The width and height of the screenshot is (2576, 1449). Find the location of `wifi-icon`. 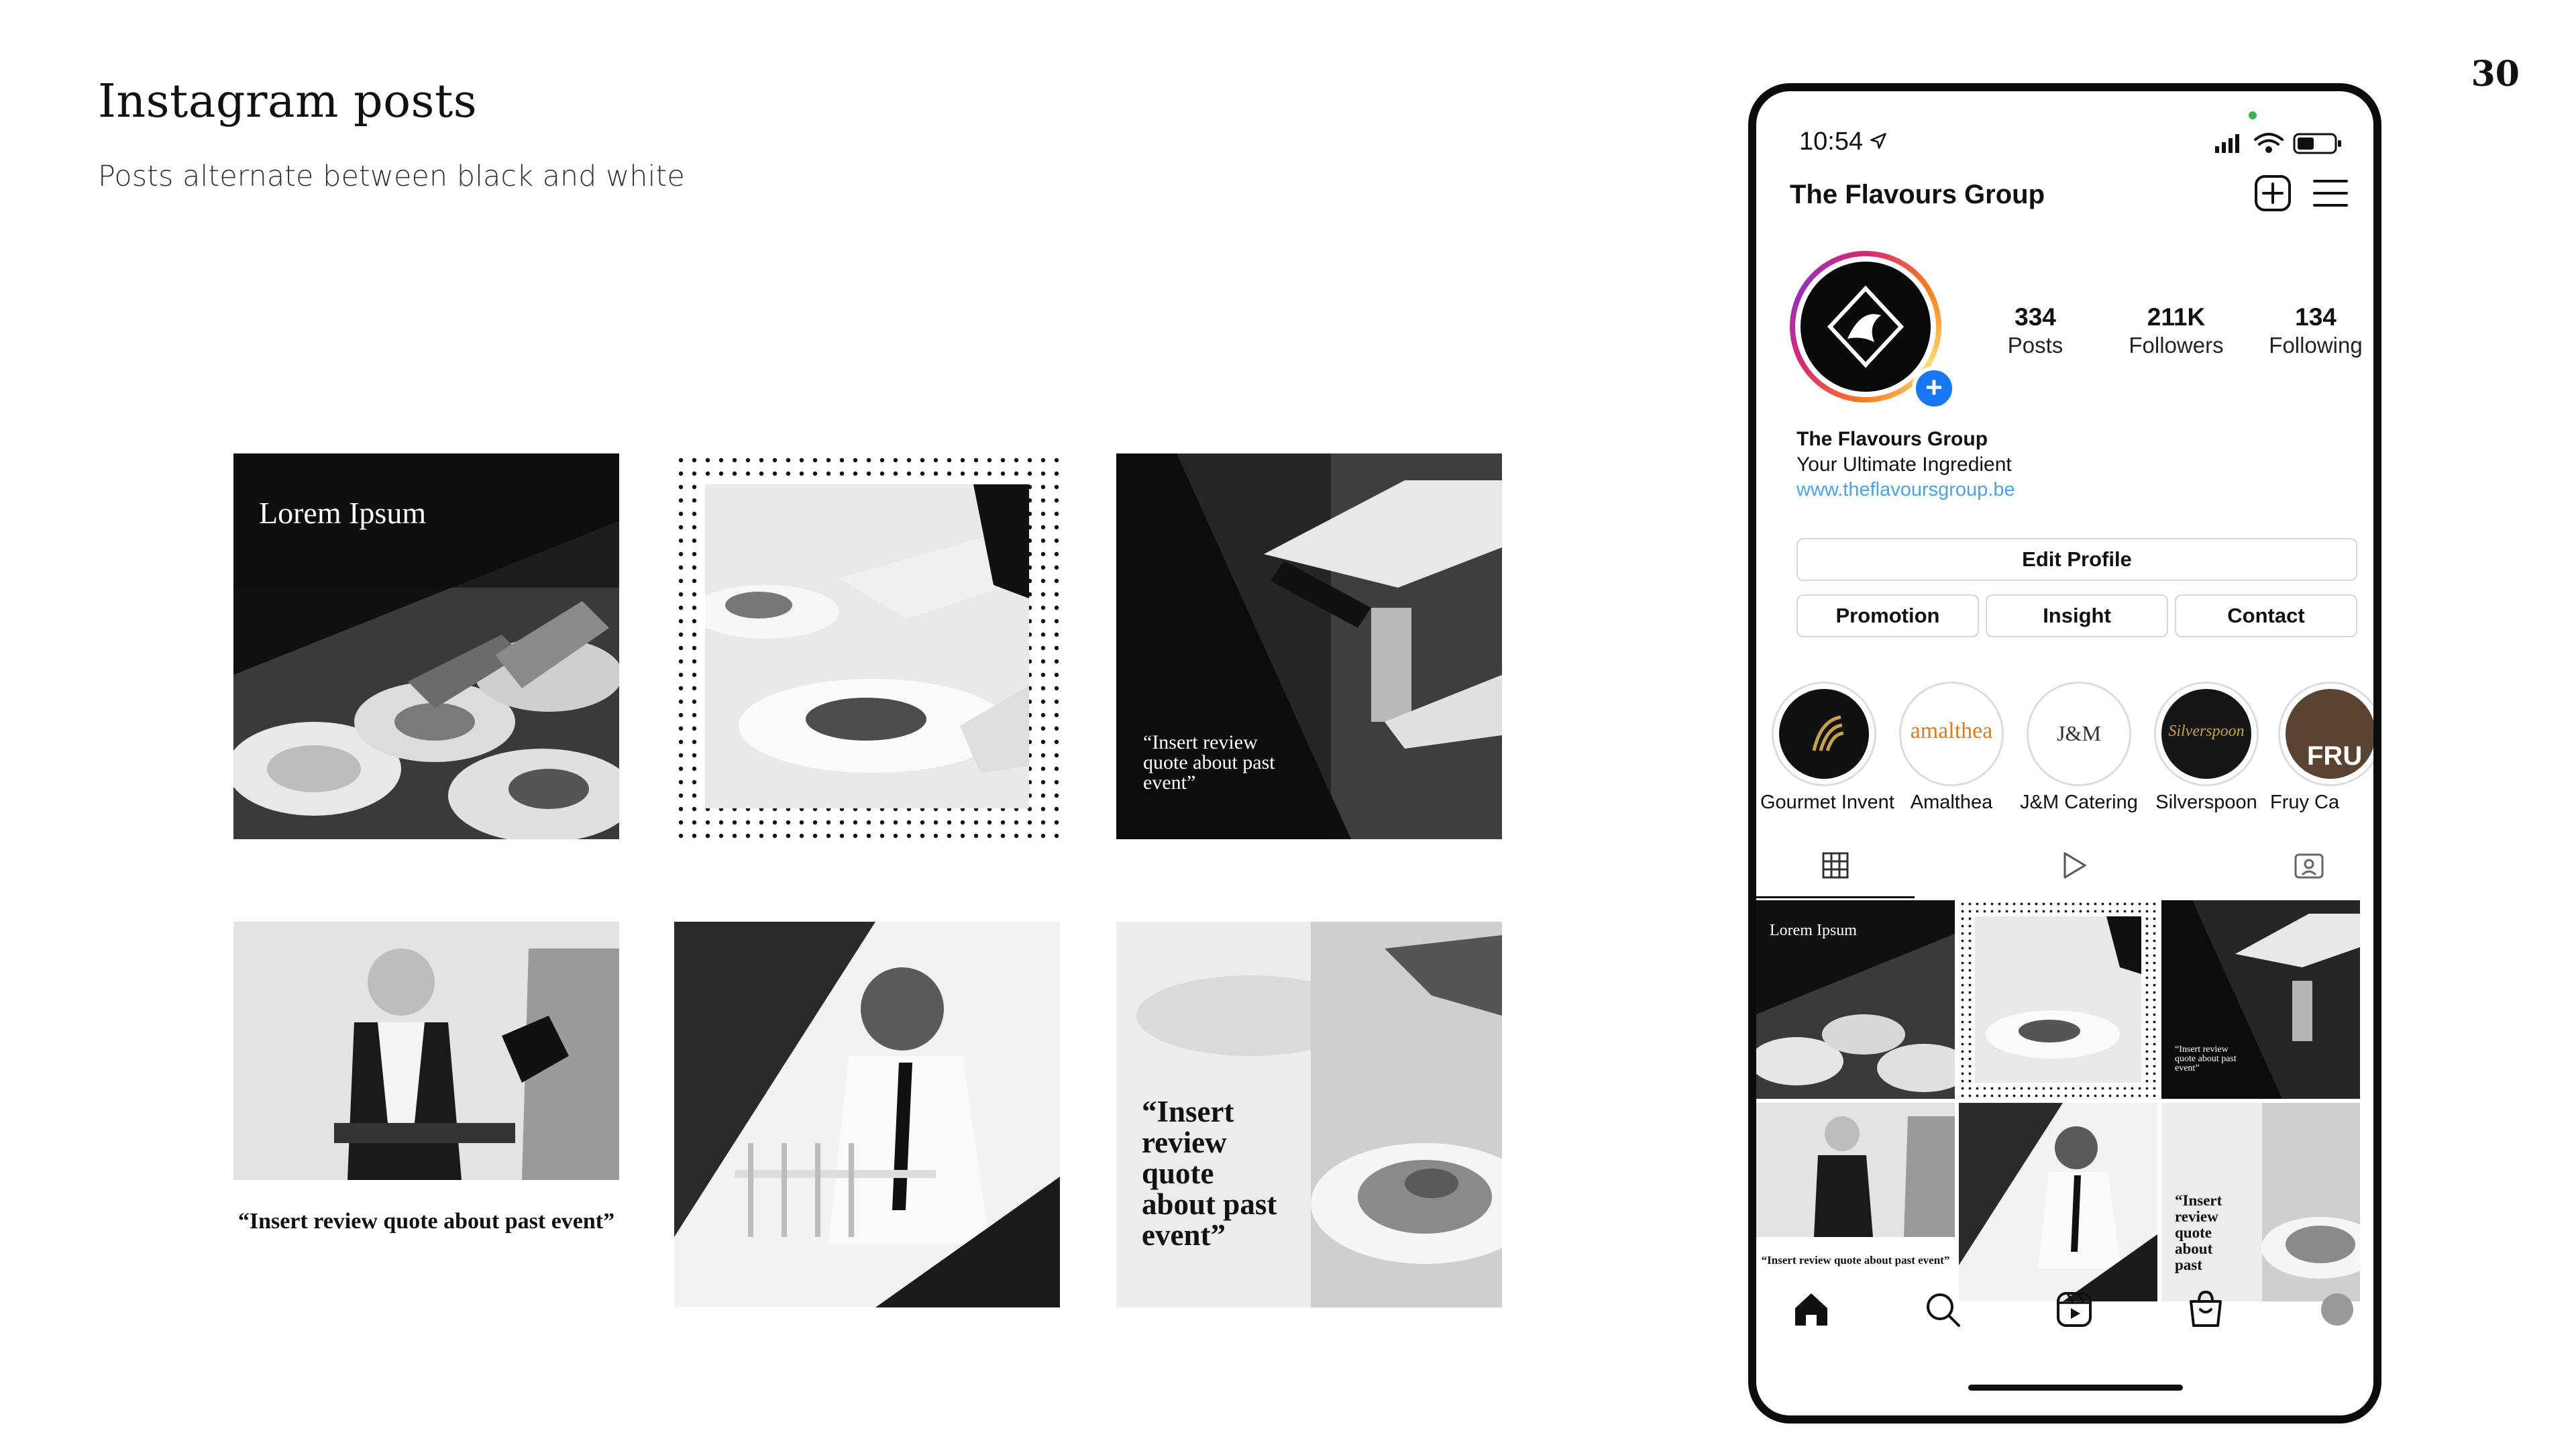

wifi-icon is located at coordinates (2269, 143).